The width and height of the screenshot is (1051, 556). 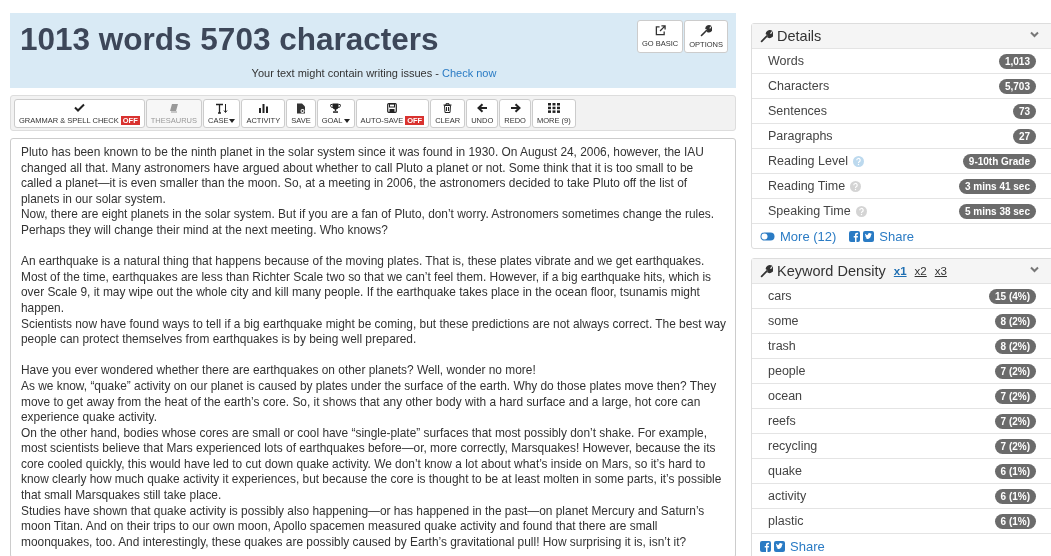 What do you see at coordinates (1024, 111) in the screenshot?
I see `count-badge: 73` at bounding box center [1024, 111].